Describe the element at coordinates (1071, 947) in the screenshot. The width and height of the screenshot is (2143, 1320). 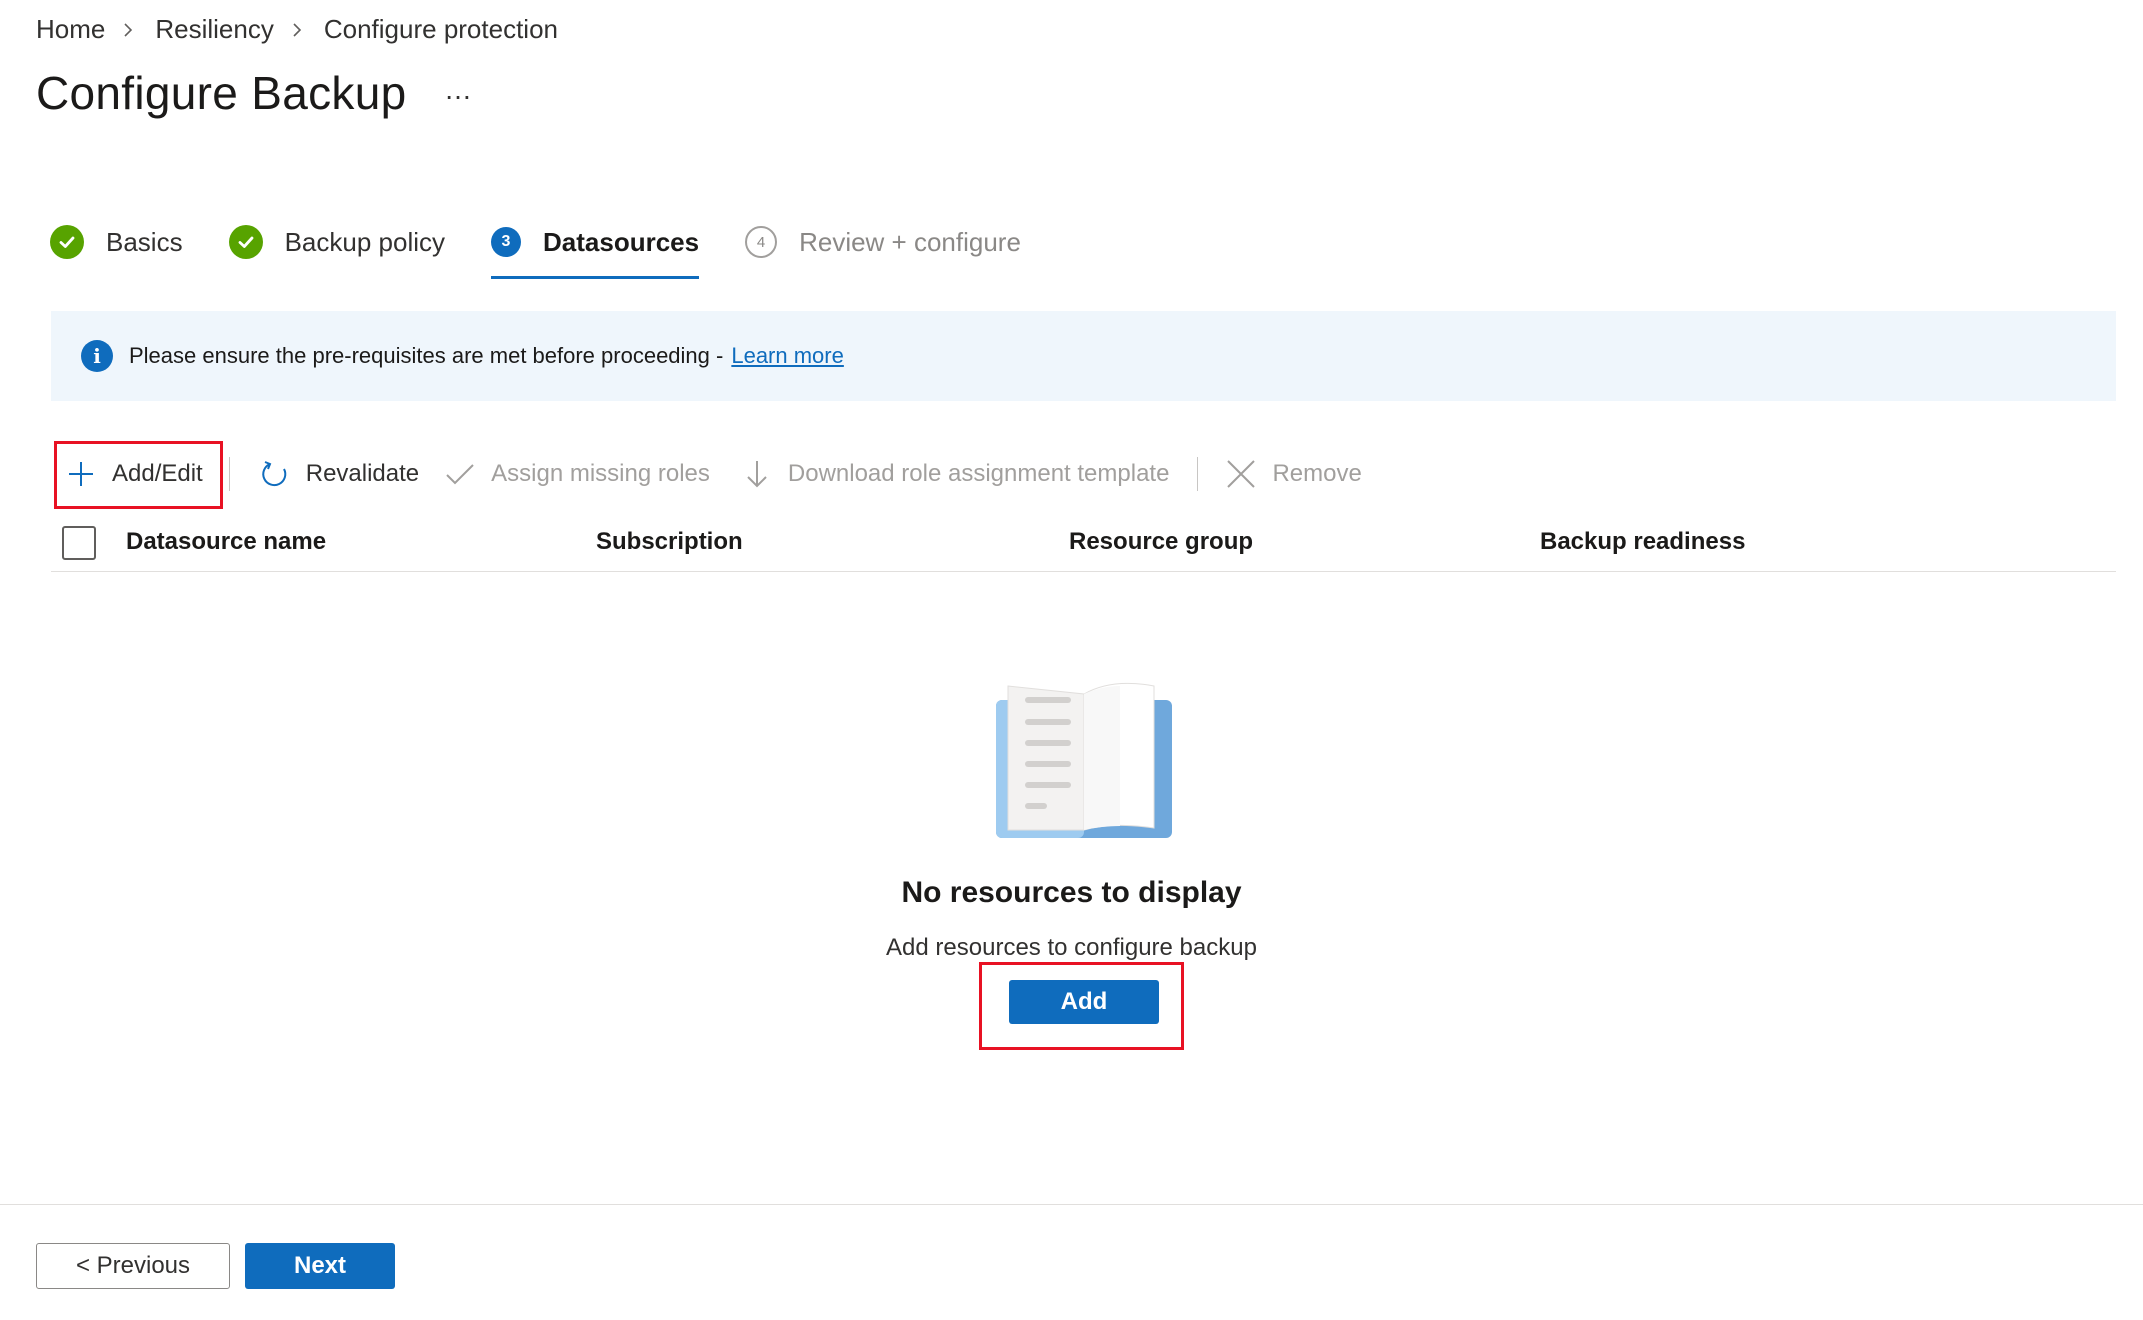
I see `empty-state-subtitle: Add resources to configure backup` at that location.